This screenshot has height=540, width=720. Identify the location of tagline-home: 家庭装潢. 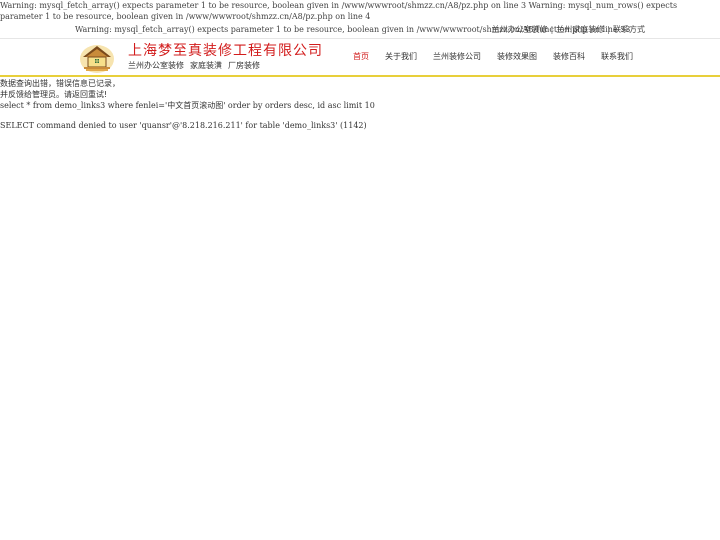
(206, 65).